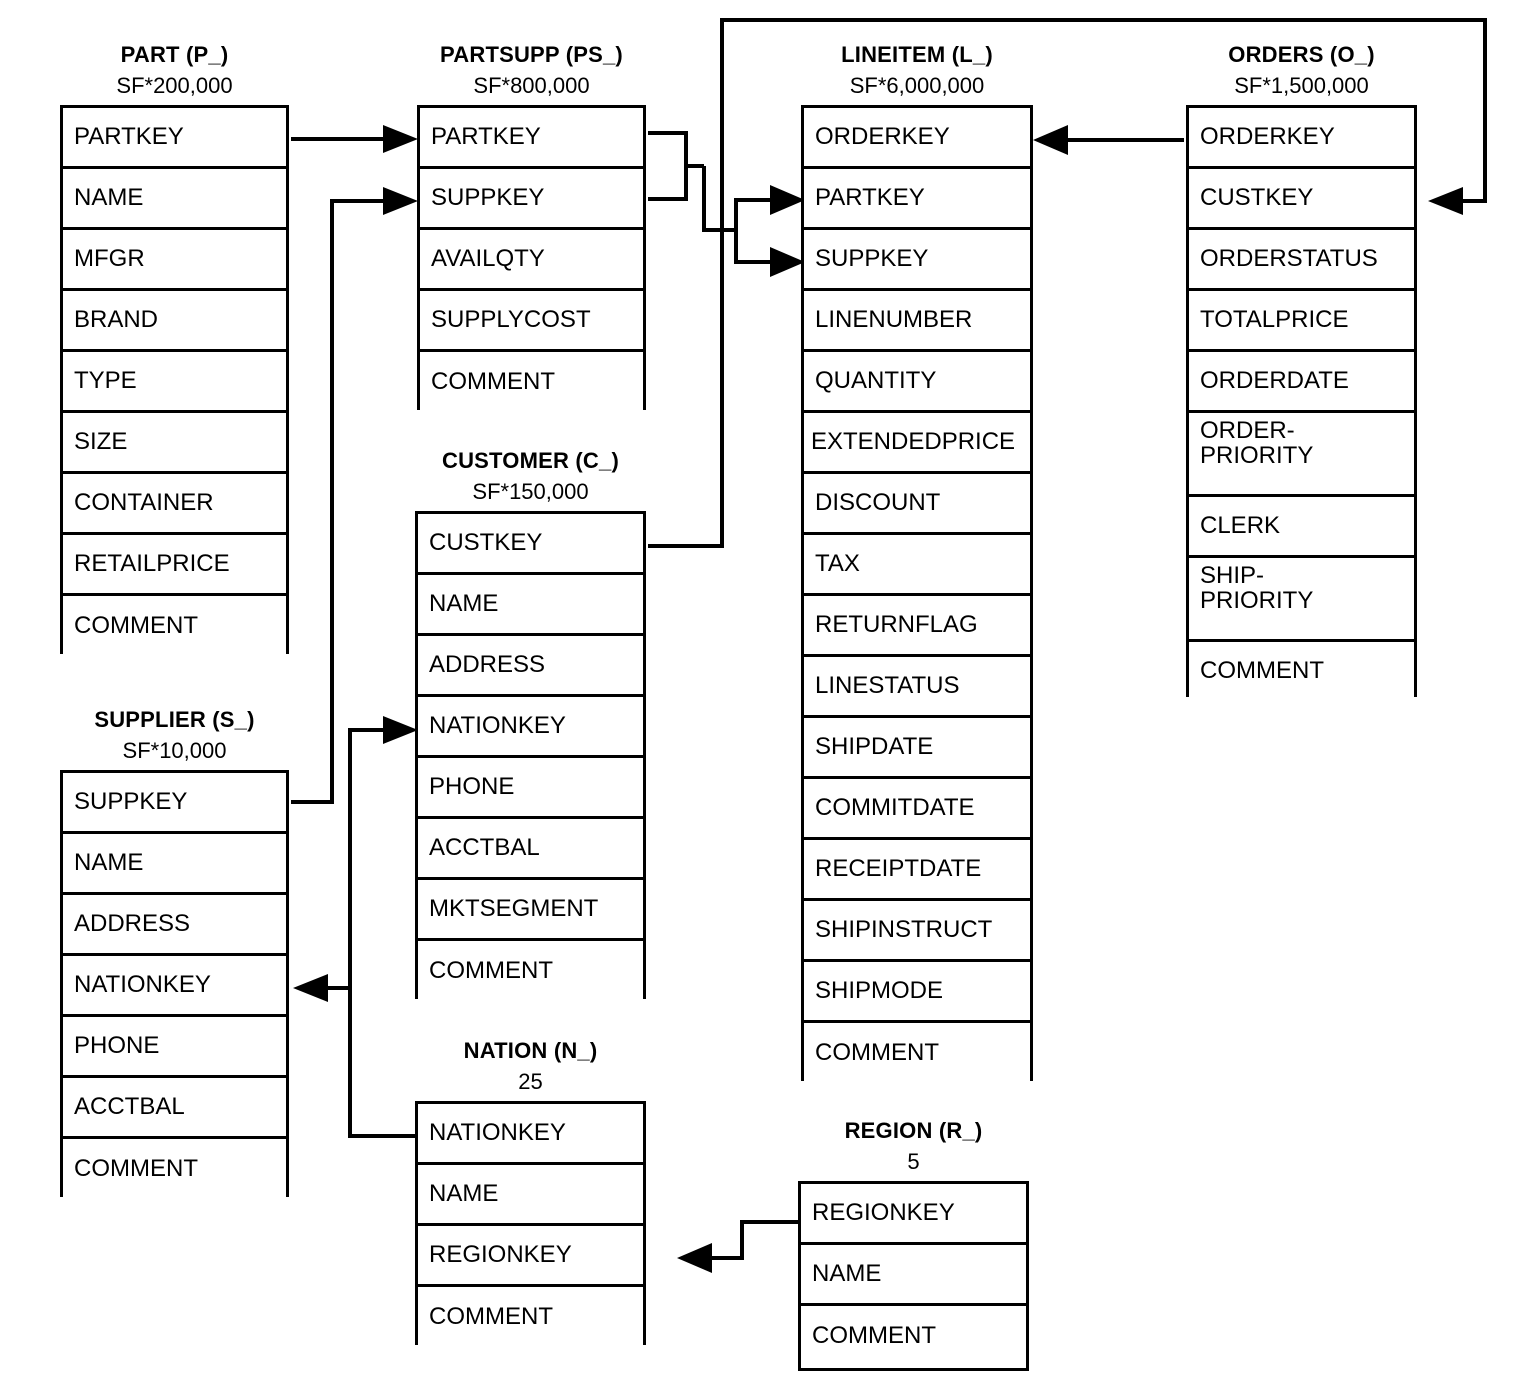 The height and width of the screenshot is (1396, 1520). I want to click on wire-region-to-nation, so click(737, 1246).